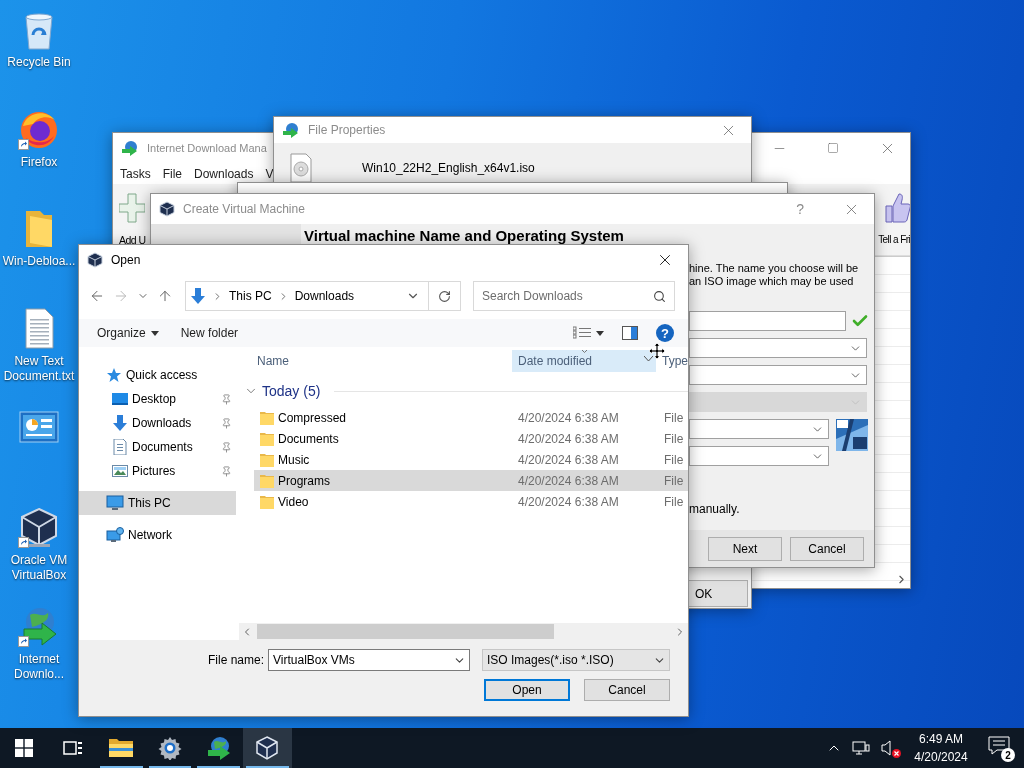 The image size is (1024, 768). I want to click on menu-item: V, so click(269, 173).